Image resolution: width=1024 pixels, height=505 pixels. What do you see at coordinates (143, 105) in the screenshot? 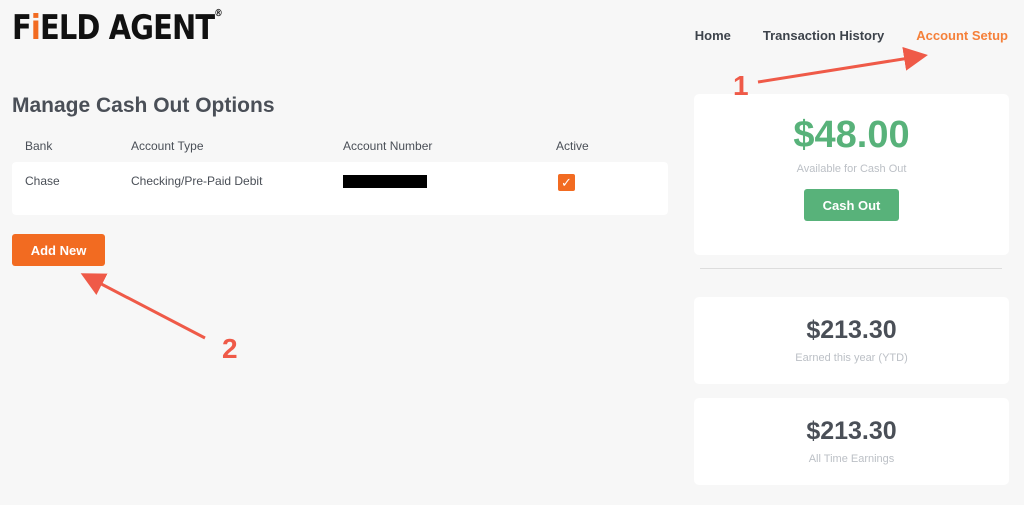
I see `page-title: Manage Cash Out Options` at bounding box center [143, 105].